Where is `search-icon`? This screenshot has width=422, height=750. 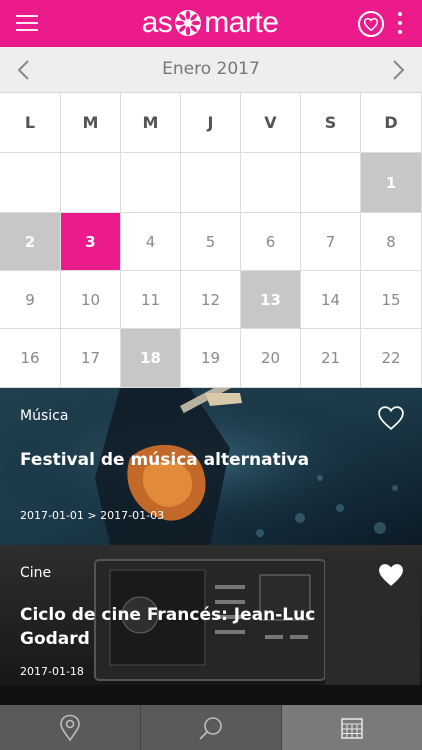 search-icon is located at coordinates (210, 728).